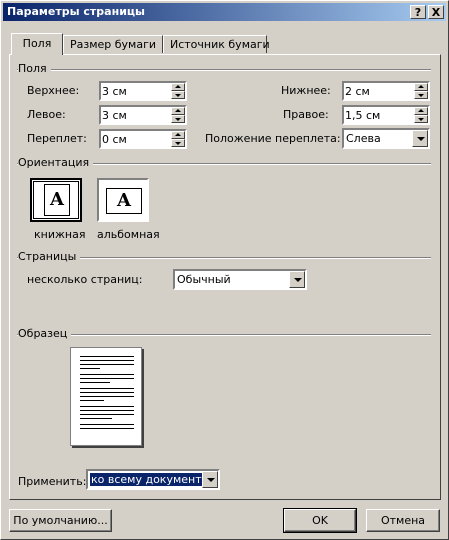 Image resolution: width=449 pixels, height=540 pixels. What do you see at coordinates (240, 279) in the screenshot?
I see `multiple-pages-select: Обычный` at bounding box center [240, 279].